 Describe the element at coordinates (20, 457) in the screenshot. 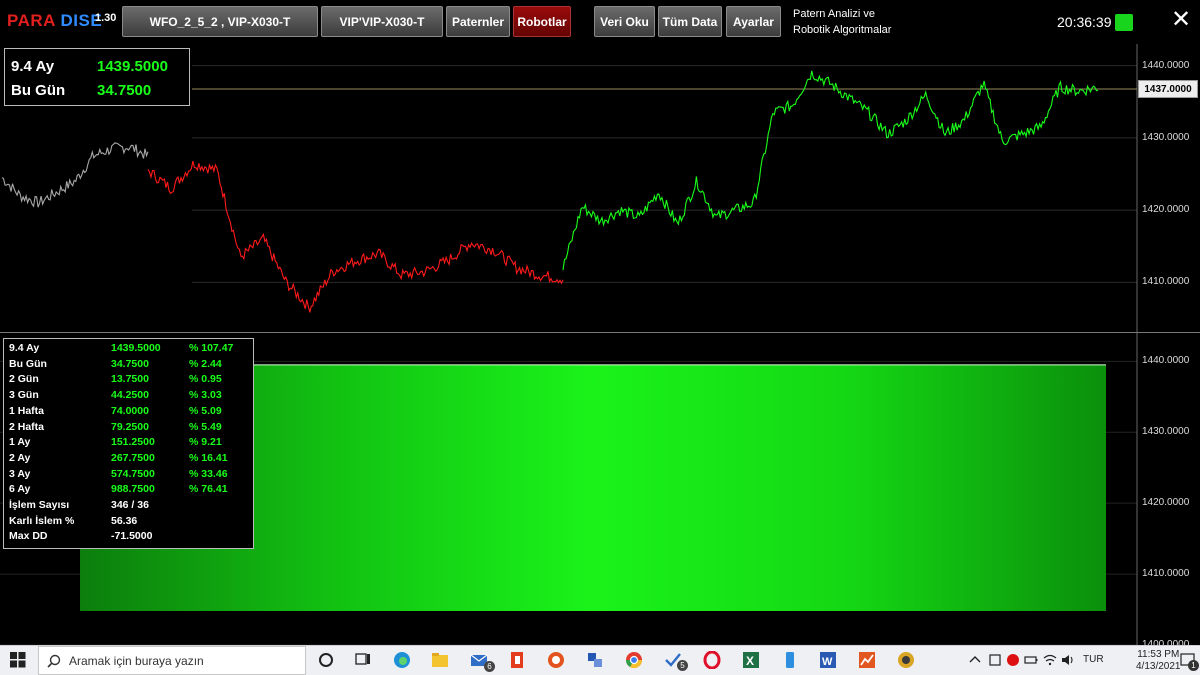

I see `stats-label: 2 Ay` at that location.